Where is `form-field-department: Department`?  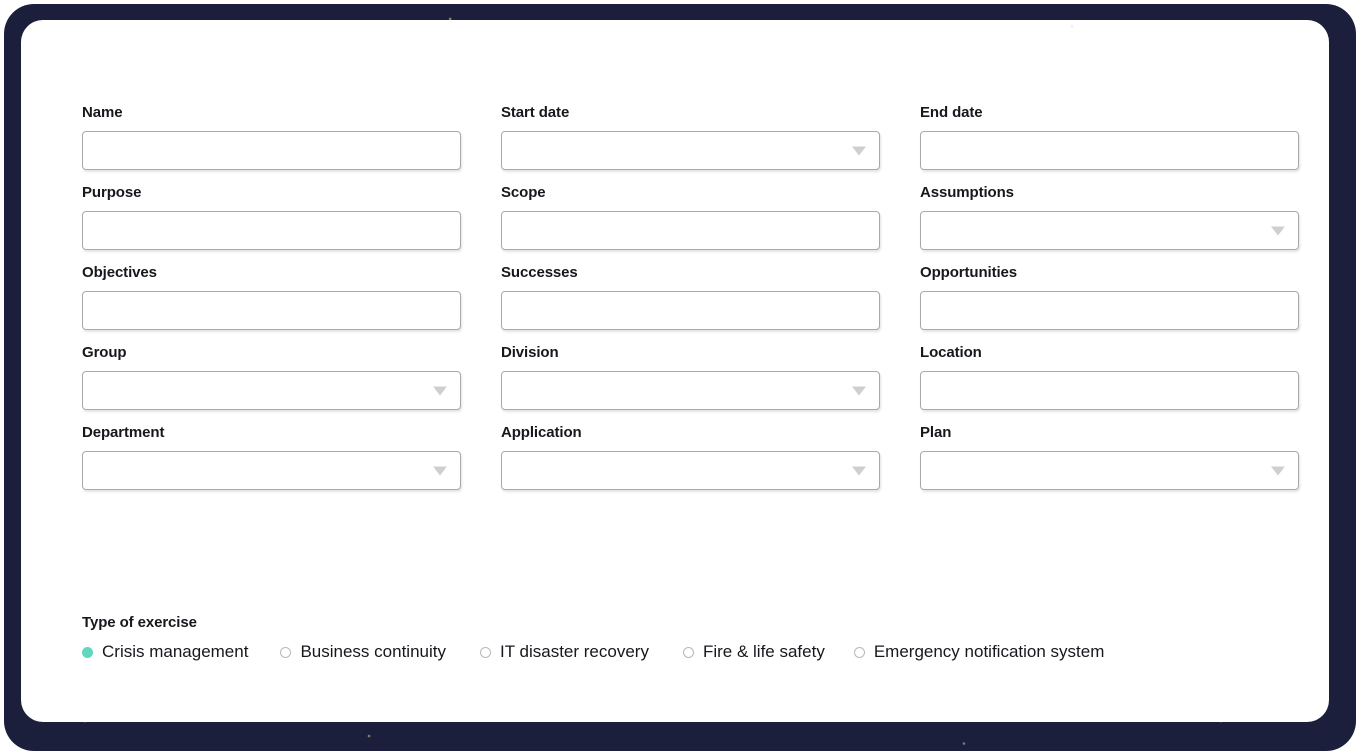 form-field-department: Department is located at coordinates (271, 457).